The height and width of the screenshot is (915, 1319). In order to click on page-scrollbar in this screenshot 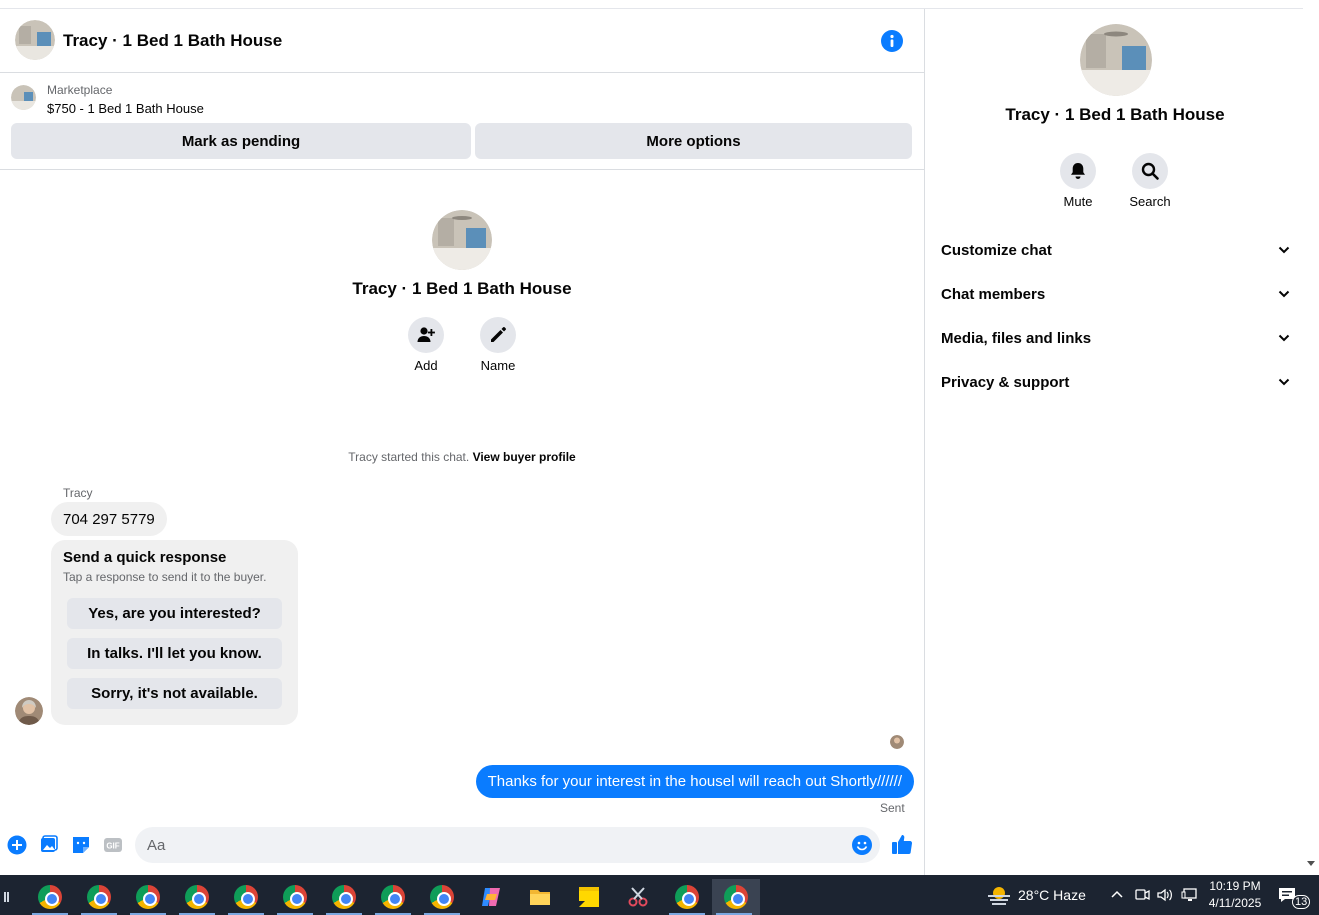, I will do `click(1311, 437)`.